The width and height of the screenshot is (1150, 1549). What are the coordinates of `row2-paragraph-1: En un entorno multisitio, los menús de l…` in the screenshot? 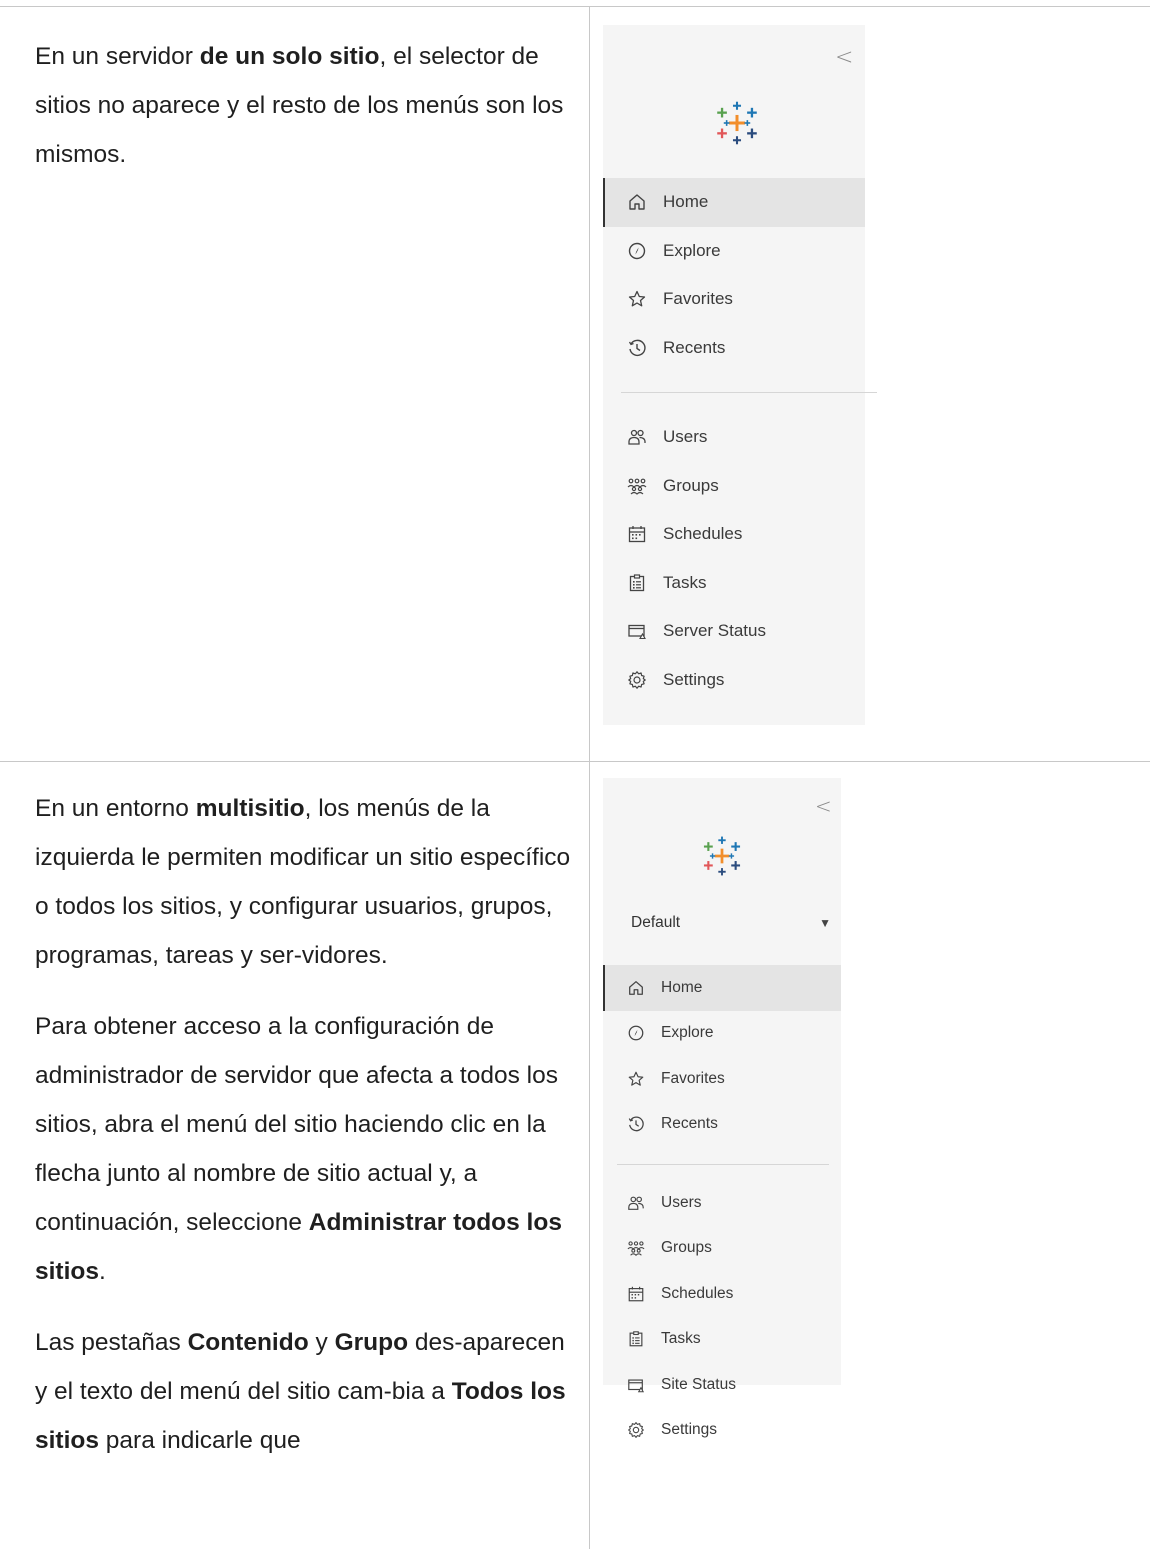 It's located at (303, 882).